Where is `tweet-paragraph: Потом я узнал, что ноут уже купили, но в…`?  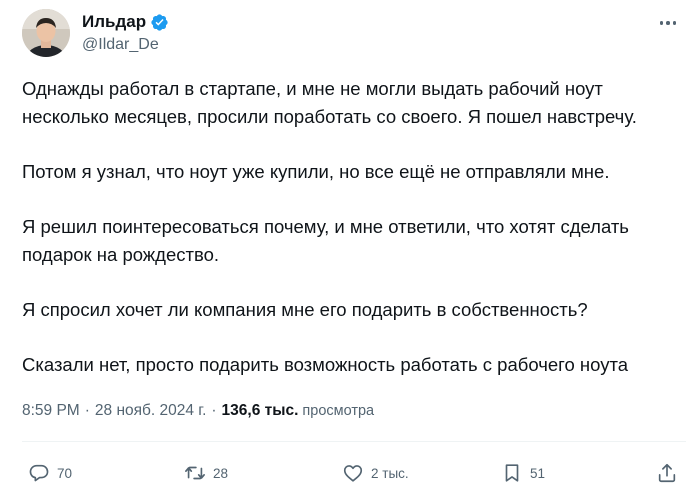 tweet-paragraph: Потом я узнал, что ноут уже купили, но в… is located at coordinates (316, 171).